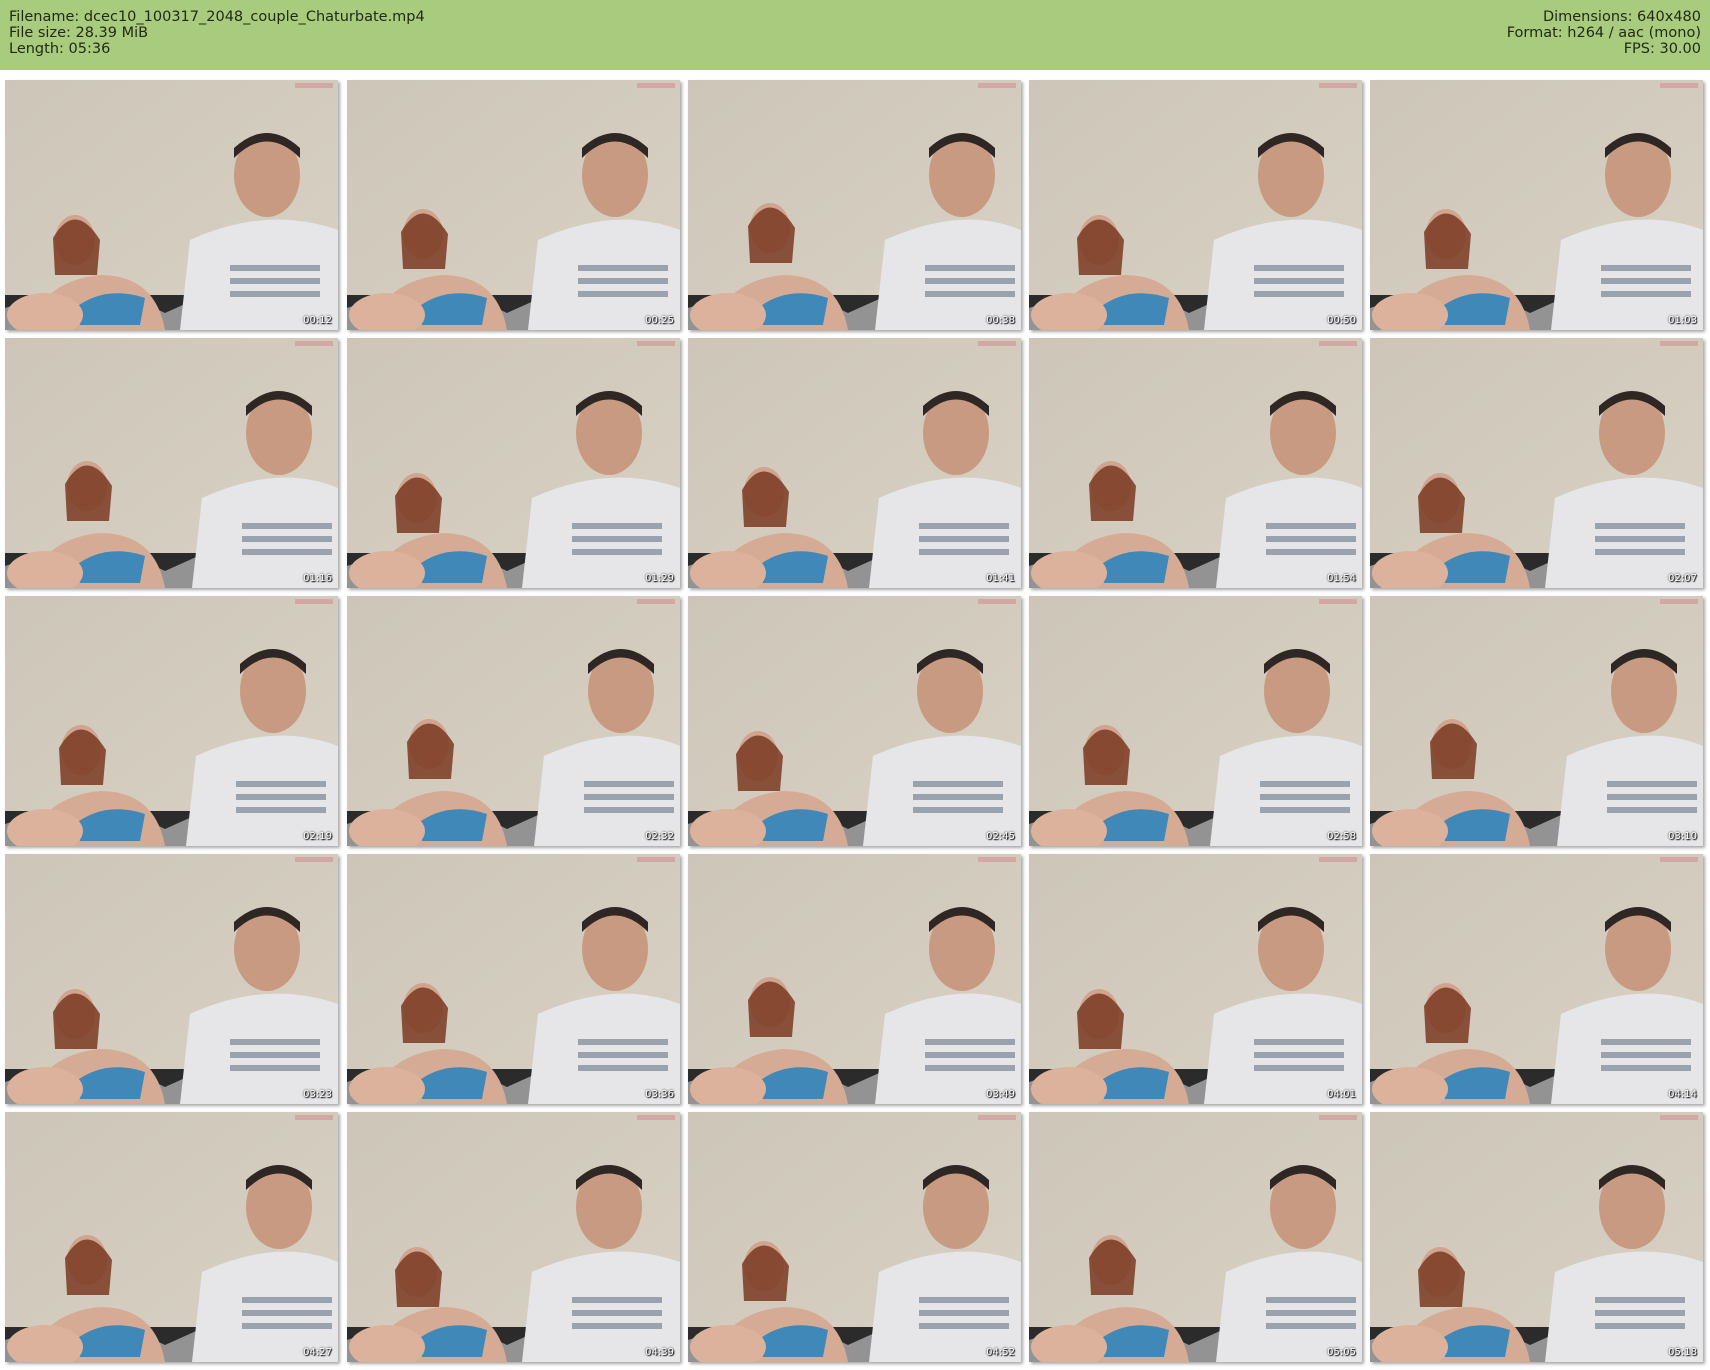 The image size is (1710, 1370). I want to click on video-thumbnail: 04:01, so click(1195, 979).